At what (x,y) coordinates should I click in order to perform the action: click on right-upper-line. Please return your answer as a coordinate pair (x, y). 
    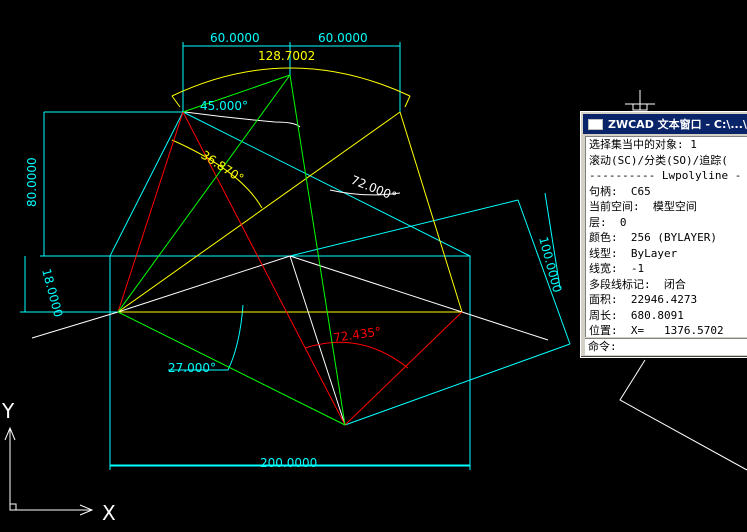
    Looking at the image, I should click on (404, 228).